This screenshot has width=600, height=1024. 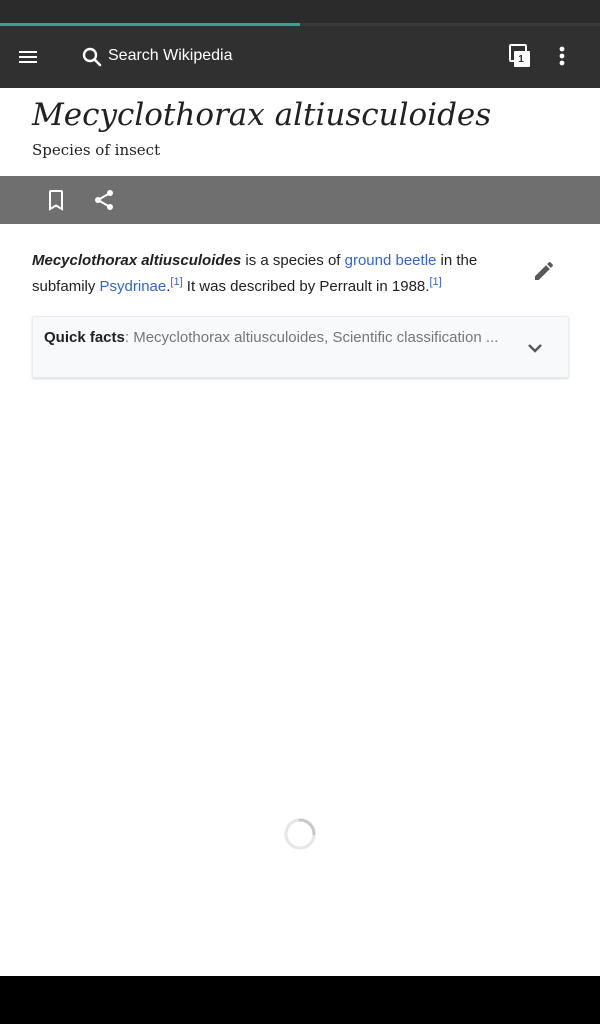 I want to click on menu-button, so click(x=40, y=57).